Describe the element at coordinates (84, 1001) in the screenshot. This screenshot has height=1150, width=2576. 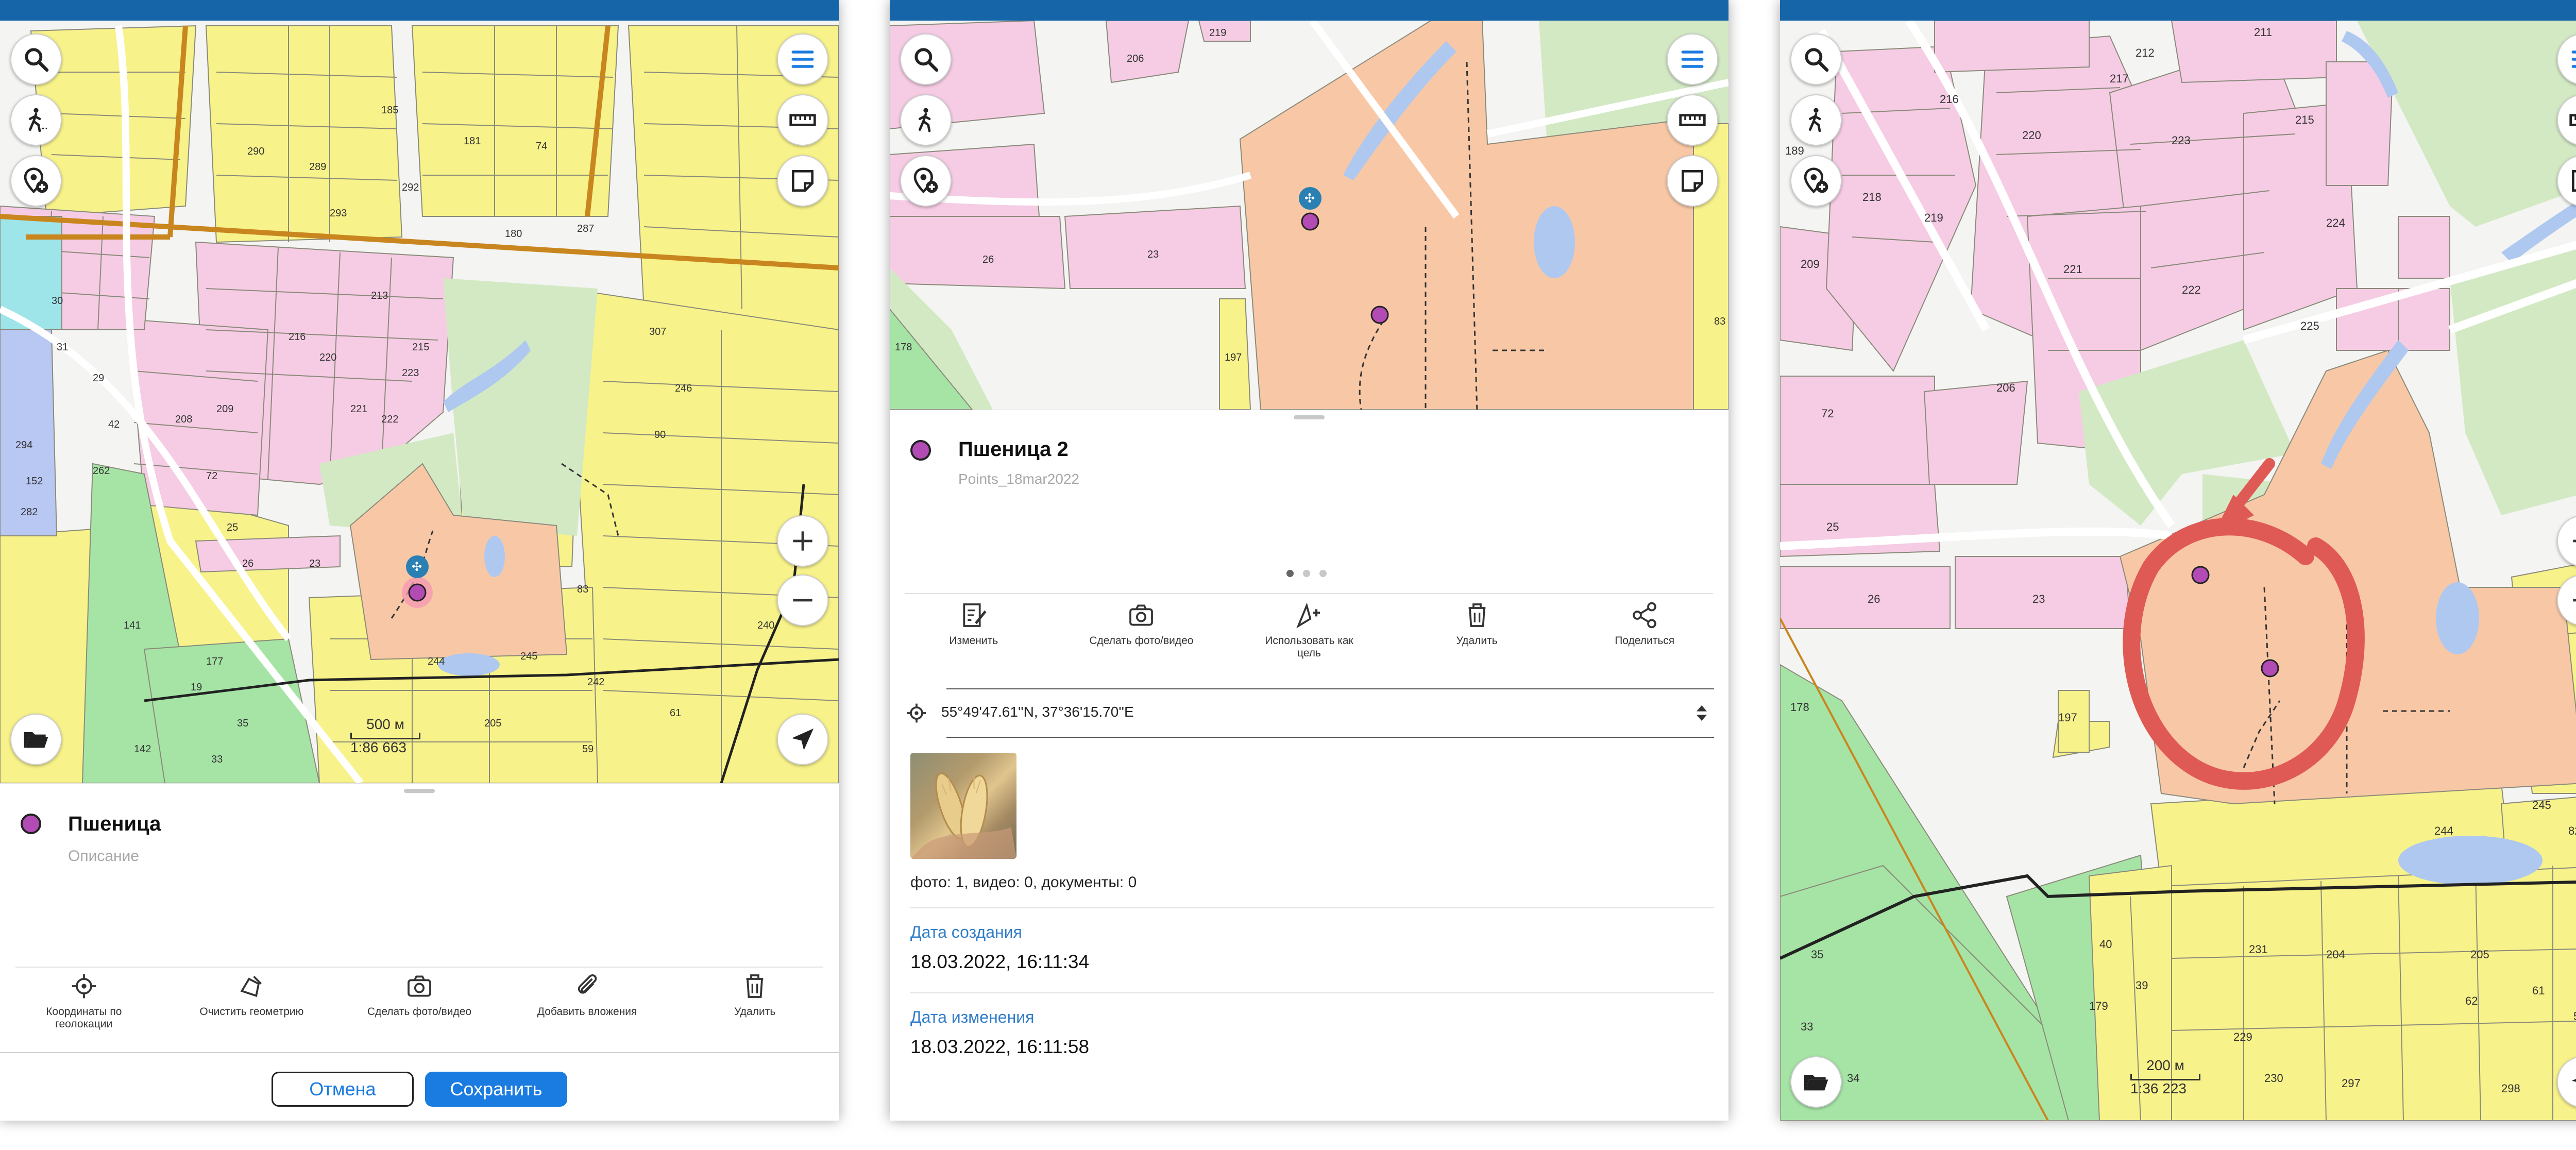
I see `gps-coordinates-button: Координаты по геолокации` at that location.